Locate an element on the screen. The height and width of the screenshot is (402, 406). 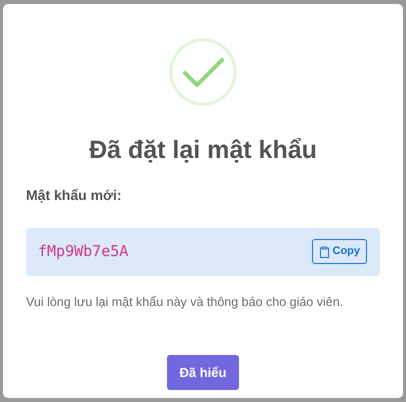
password-text: fMp9Wb7e5A is located at coordinates (83, 251).